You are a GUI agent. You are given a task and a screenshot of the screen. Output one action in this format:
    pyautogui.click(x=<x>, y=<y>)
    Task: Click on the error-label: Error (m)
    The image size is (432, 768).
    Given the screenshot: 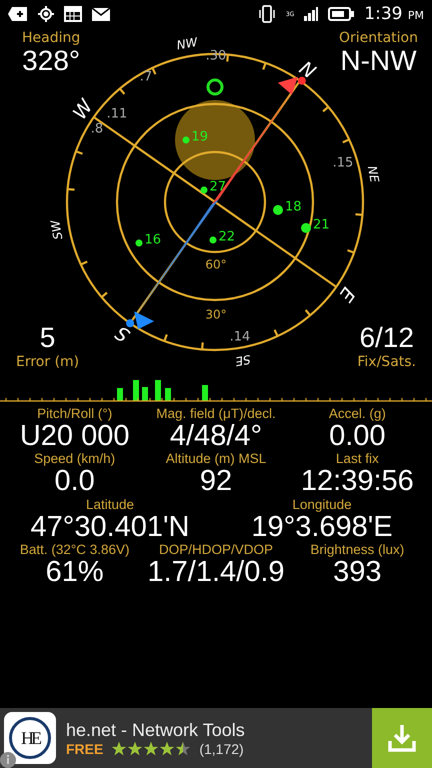 What is the action you would take?
    pyautogui.click(x=48, y=362)
    